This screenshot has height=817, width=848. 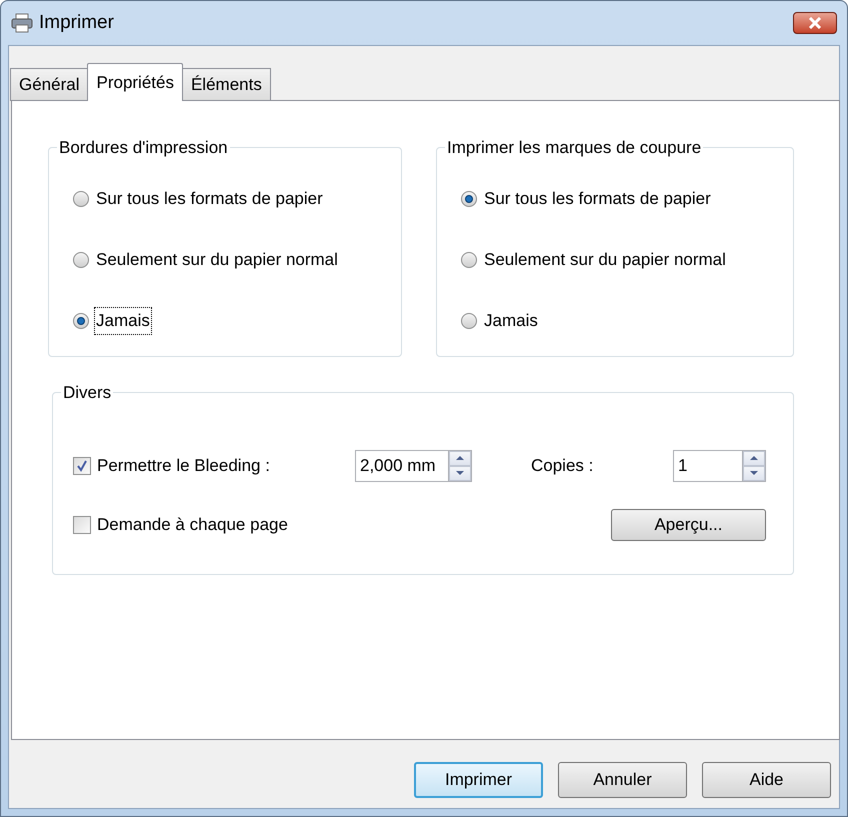 I want to click on tab: Propriétés, so click(x=135, y=82).